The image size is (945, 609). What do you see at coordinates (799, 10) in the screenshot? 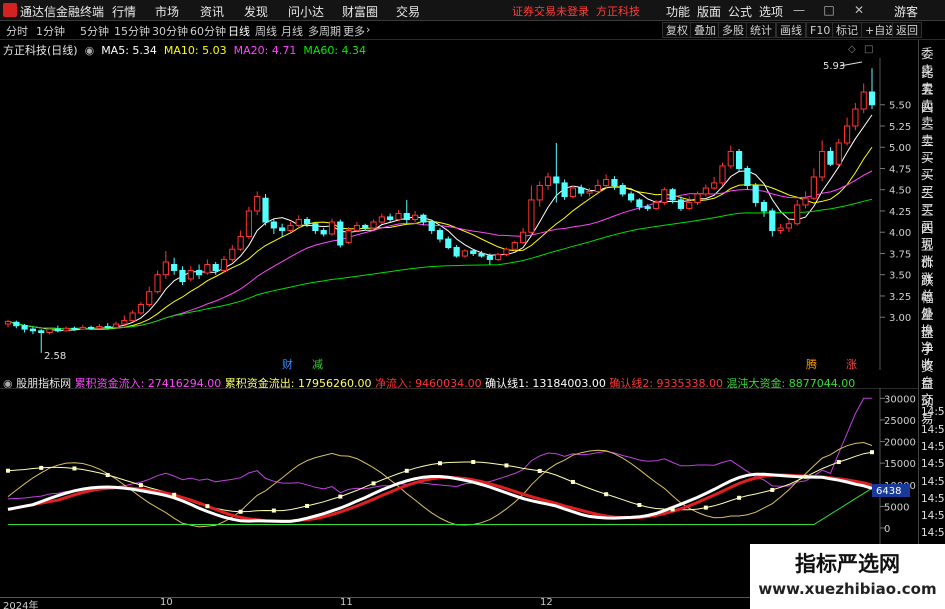
I see `minimize-icon: —` at bounding box center [799, 10].